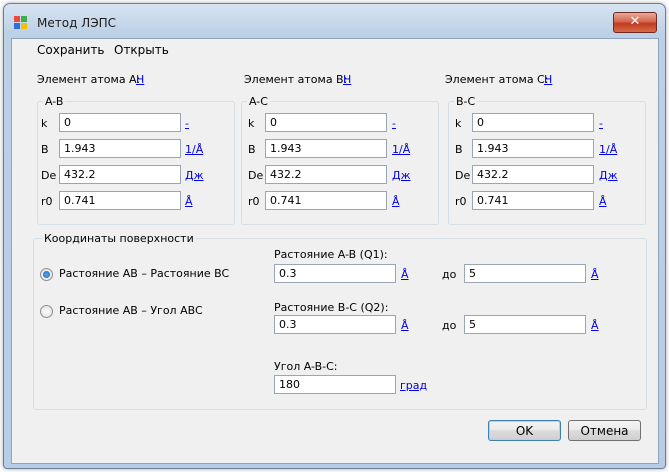 This screenshot has height=472, width=669. I want to click on ab-de-unit-link: Дж, so click(194, 175).